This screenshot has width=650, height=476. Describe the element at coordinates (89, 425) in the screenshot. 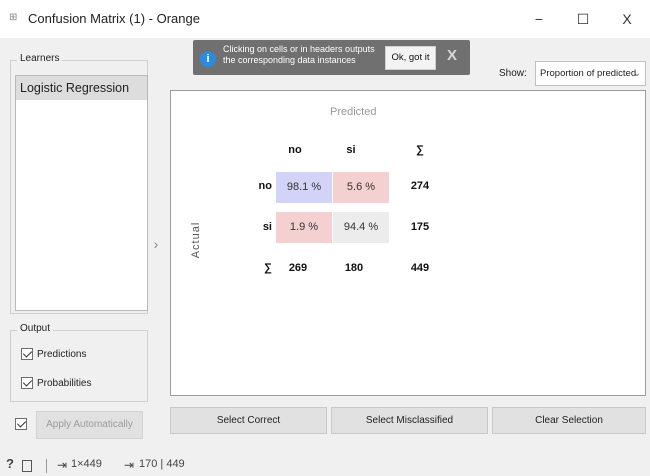

I see `apply-automatically-button: Apply Automatically` at that location.